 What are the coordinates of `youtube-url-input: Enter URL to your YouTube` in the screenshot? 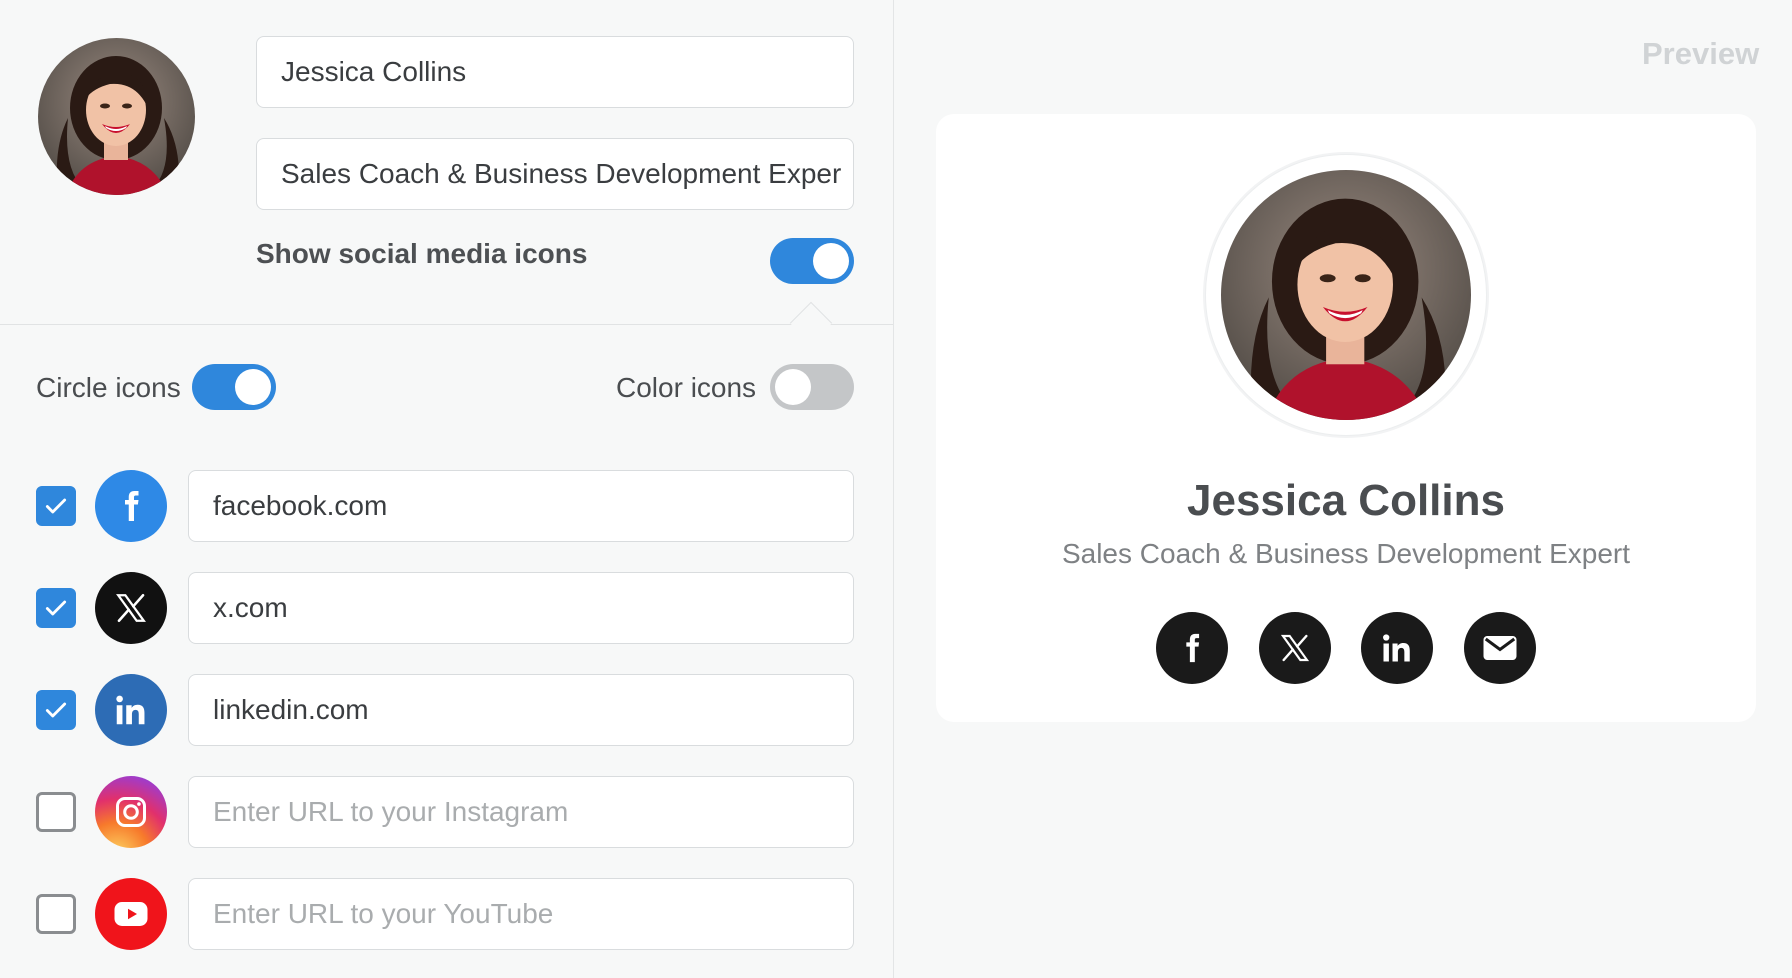 It's located at (521, 914).